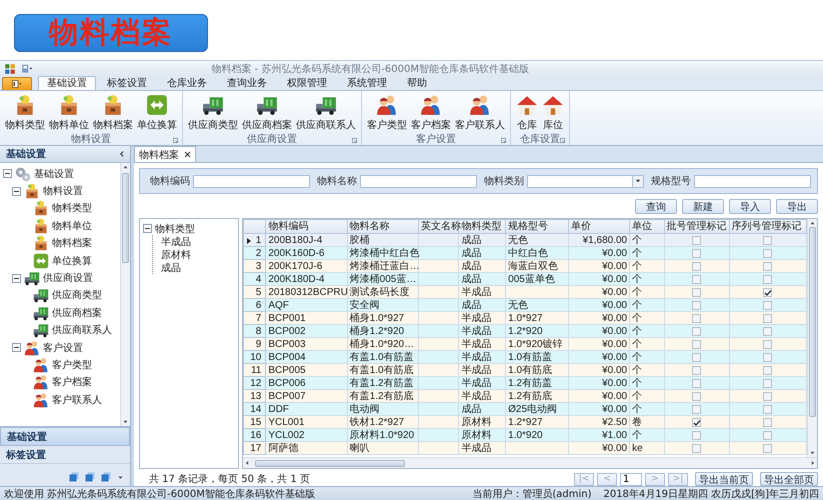 This screenshot has height=500, width=823. What do you see at coordinates (537, 227) in the screenshot?
I see `column-header: 规格型号` at bounding box center [537, 227].